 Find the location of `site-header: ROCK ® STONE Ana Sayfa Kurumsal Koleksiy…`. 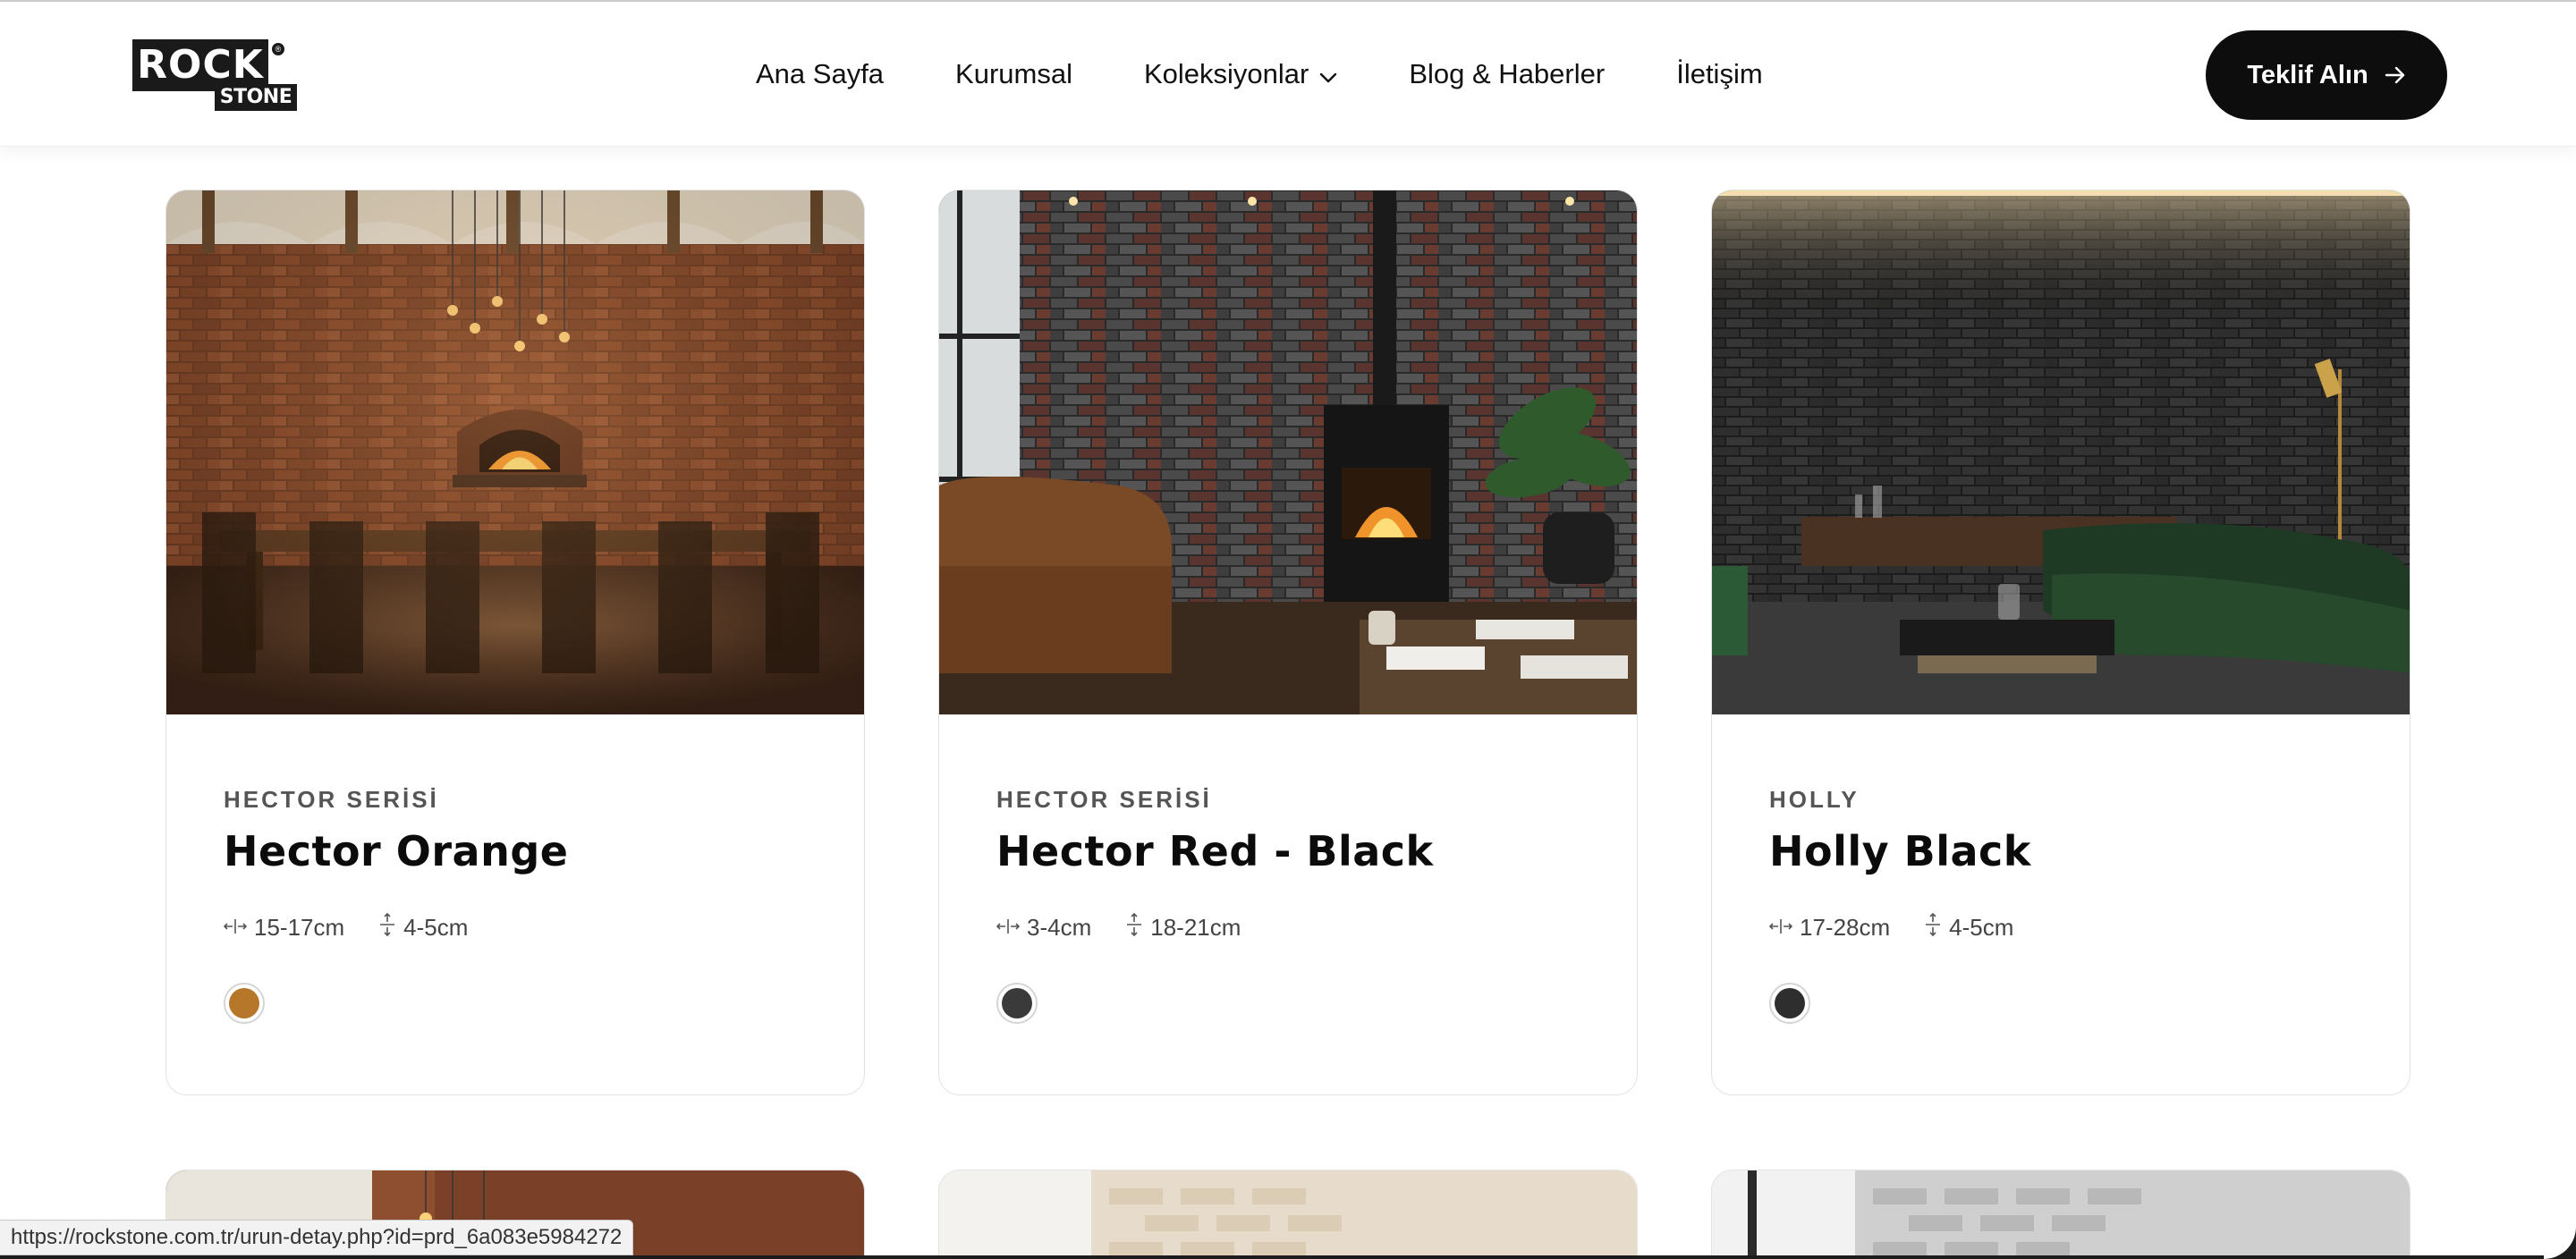

site-header: ROCK ® STONE Ana Sayfa Kurumsal Koleksiy… is located at coordinates (1288, 74).